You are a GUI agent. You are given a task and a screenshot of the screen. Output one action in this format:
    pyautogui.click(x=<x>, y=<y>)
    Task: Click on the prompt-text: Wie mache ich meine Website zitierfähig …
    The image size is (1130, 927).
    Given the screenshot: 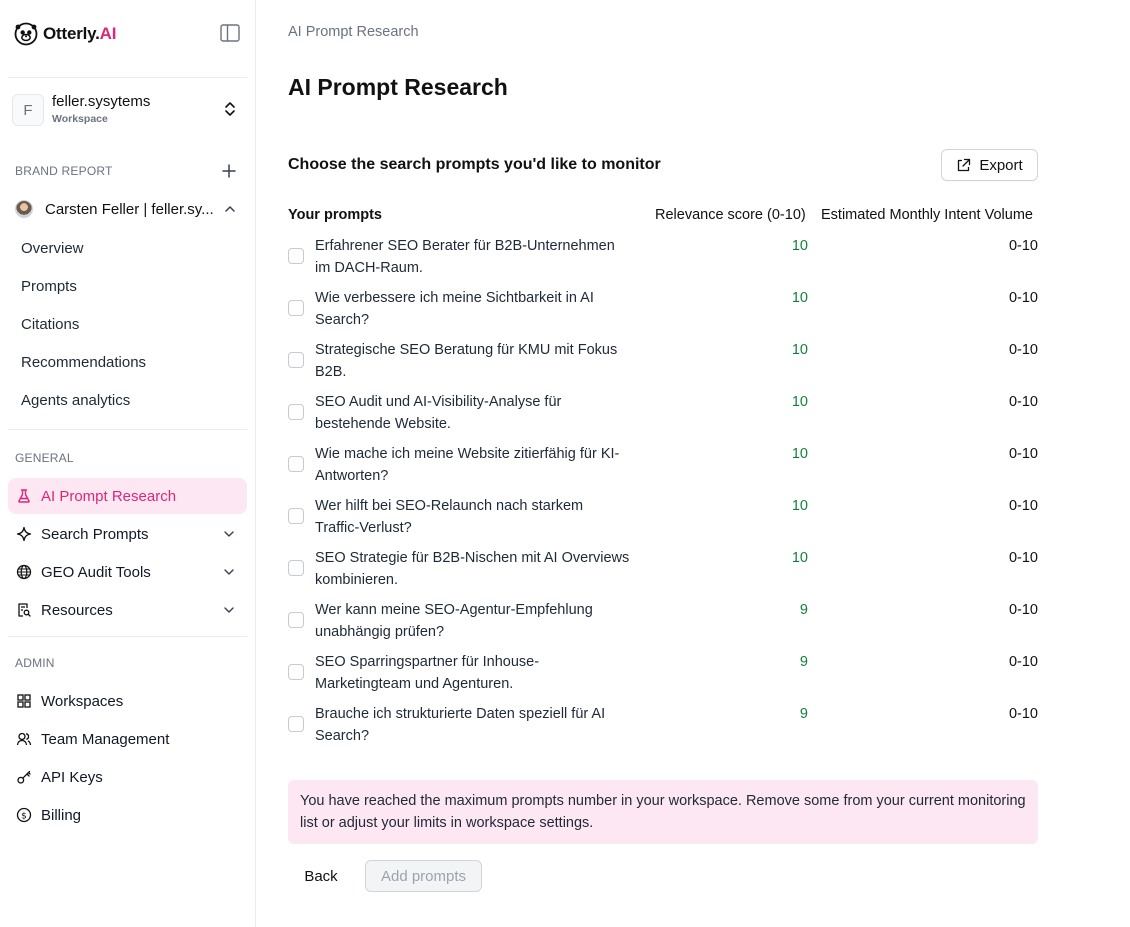 What is the action you would take?
    pyautogui.click(x=467, y=465)
    